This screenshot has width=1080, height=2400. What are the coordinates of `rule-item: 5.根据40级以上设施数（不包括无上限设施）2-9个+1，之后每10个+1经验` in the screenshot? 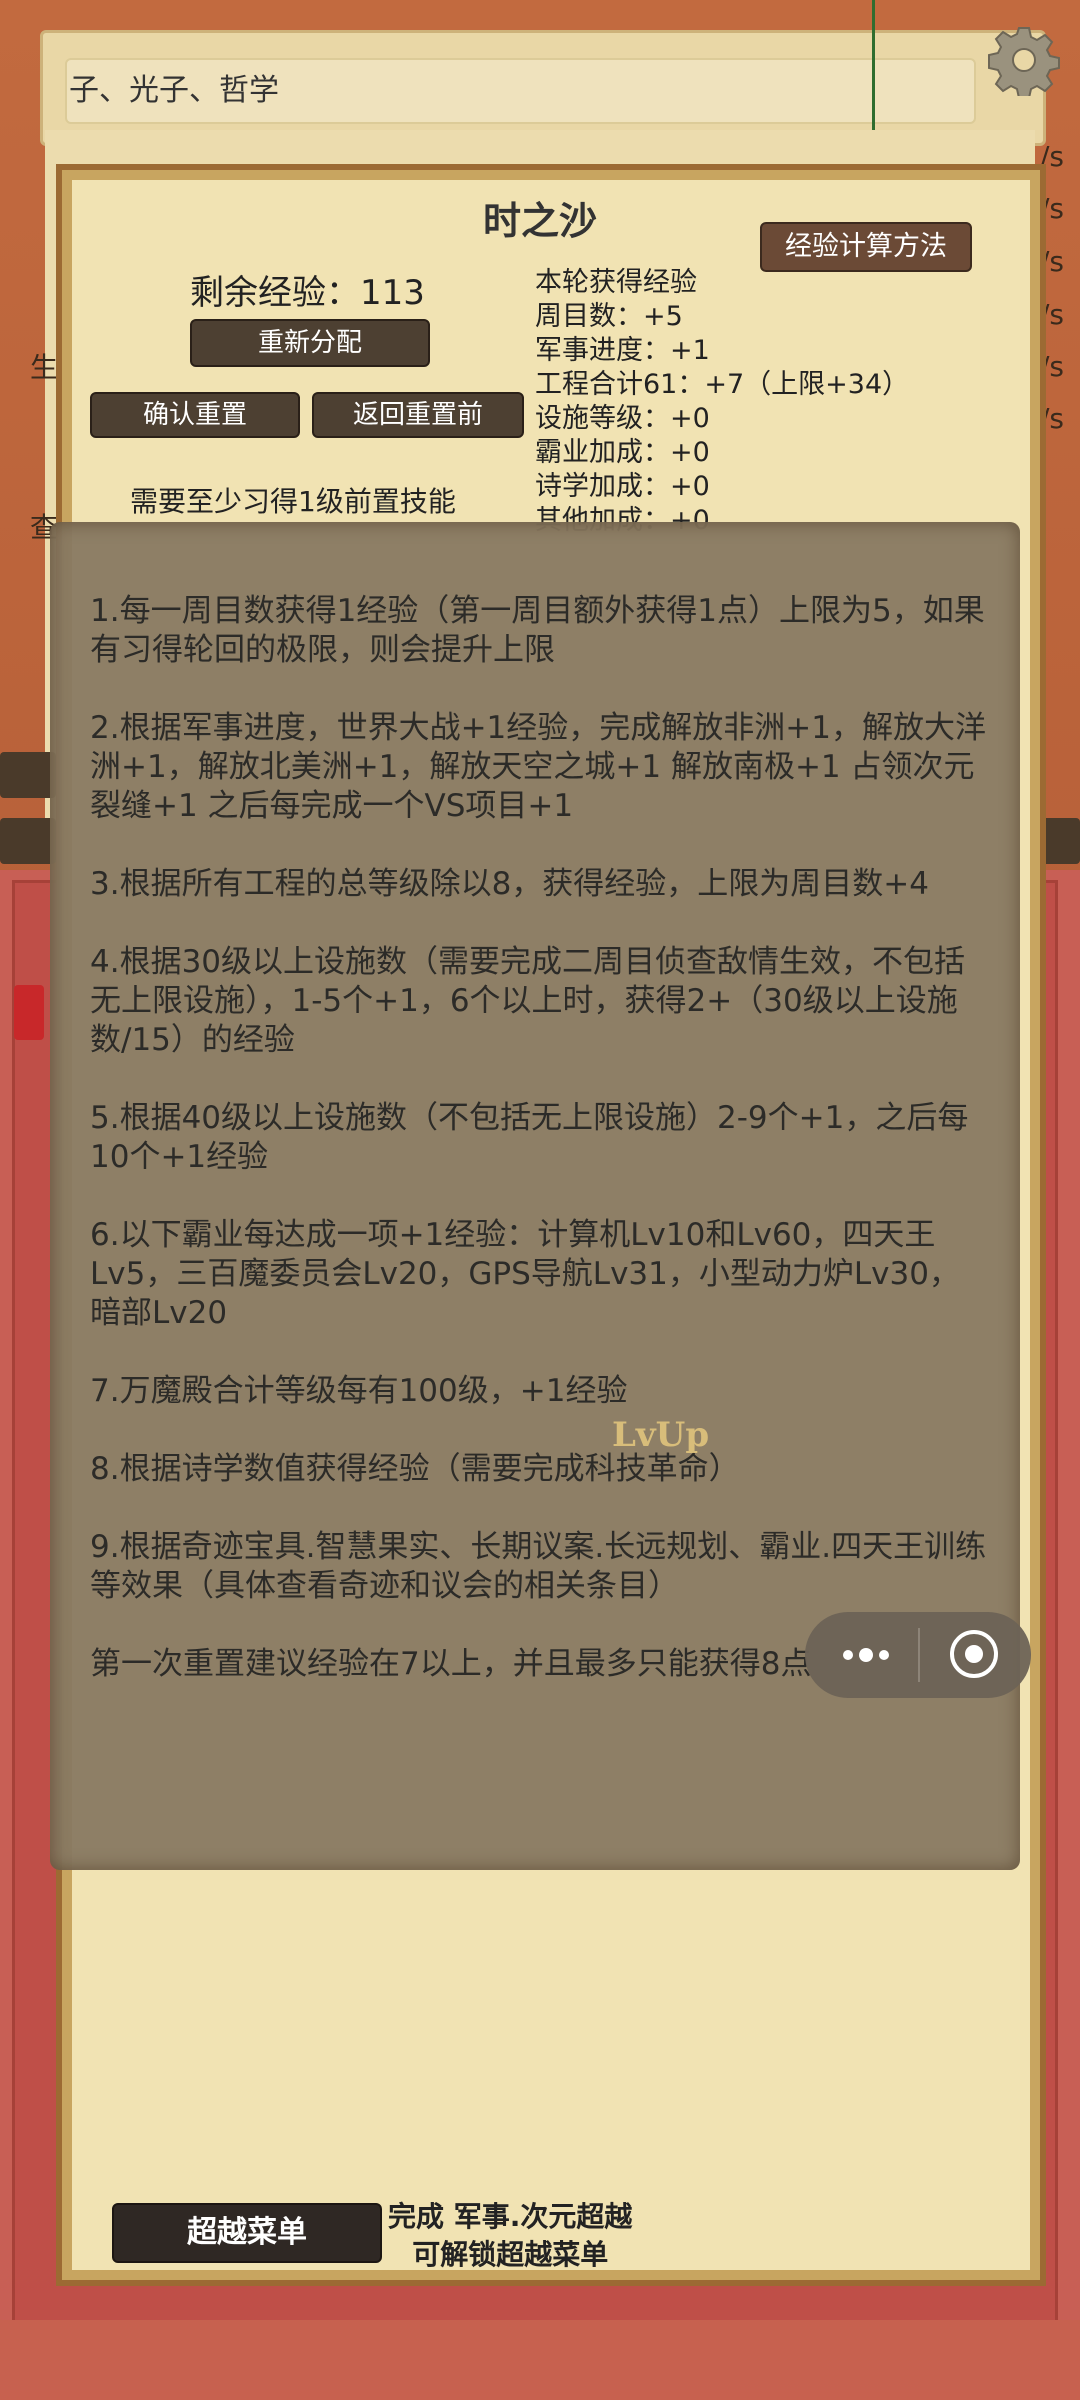 It's located at (529, 1137).